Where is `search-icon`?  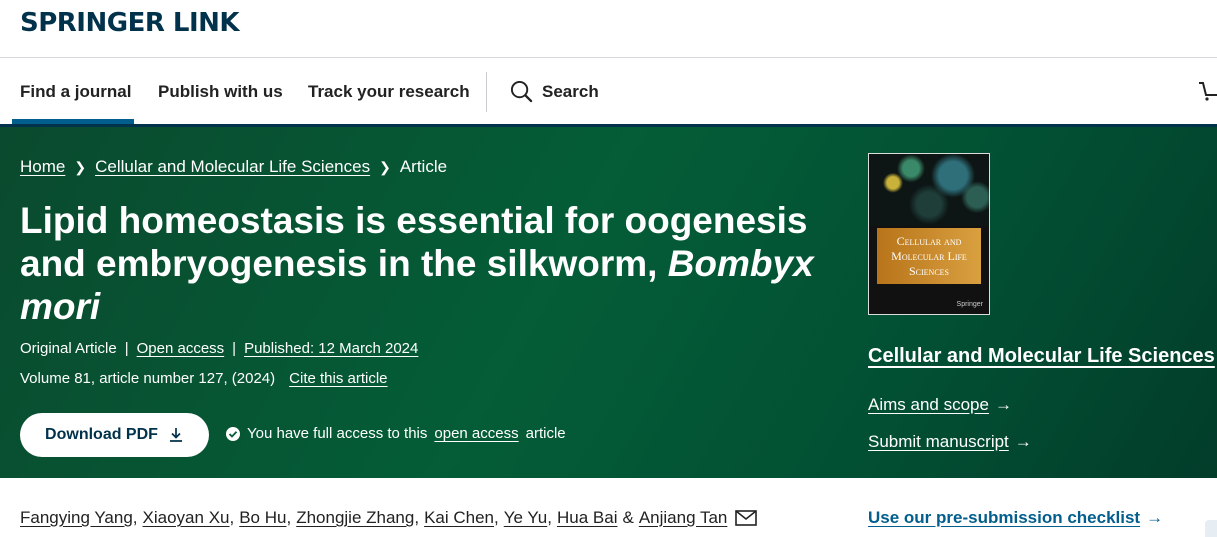
search-icon is located at coordinates (521, 91).